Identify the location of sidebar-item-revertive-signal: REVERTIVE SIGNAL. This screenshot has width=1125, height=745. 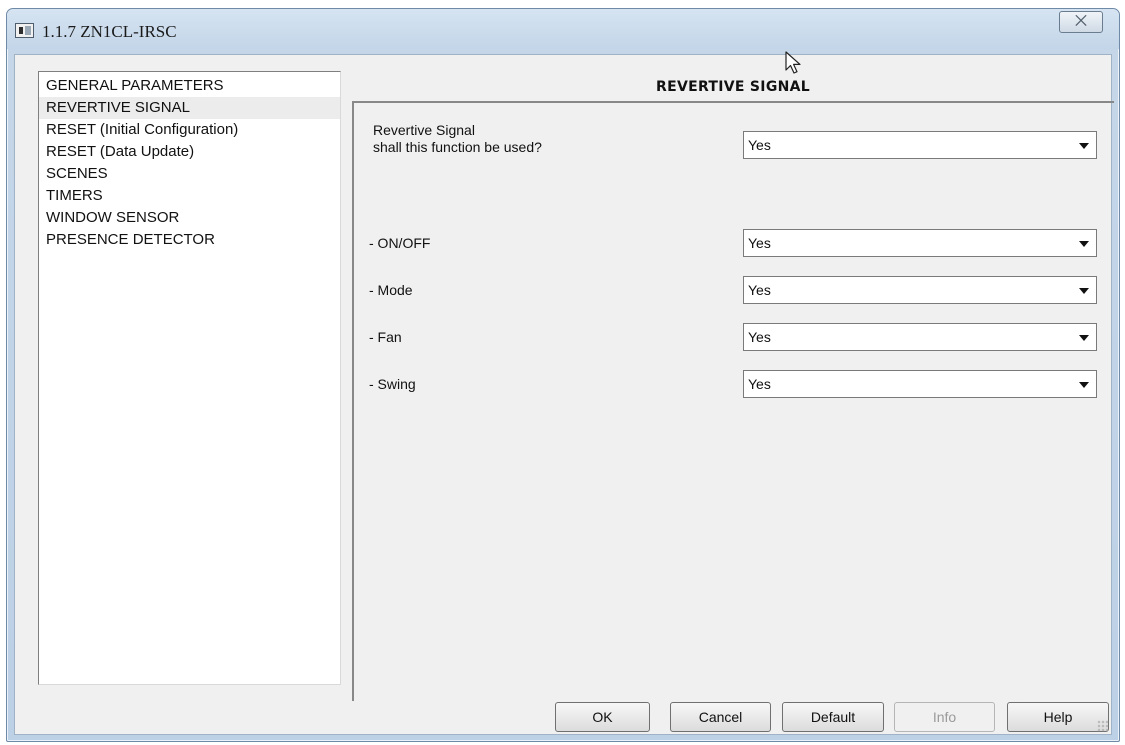
(189, 108).